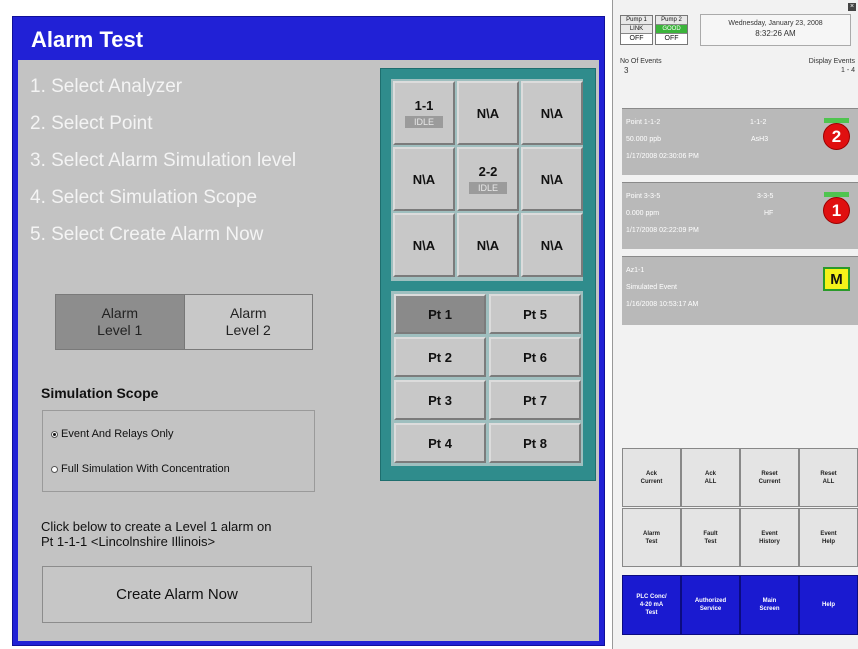 The height and width of the screenshot is (649, 858). I want to click on point-button-pt-5: Pt 5, so click(535, 314).